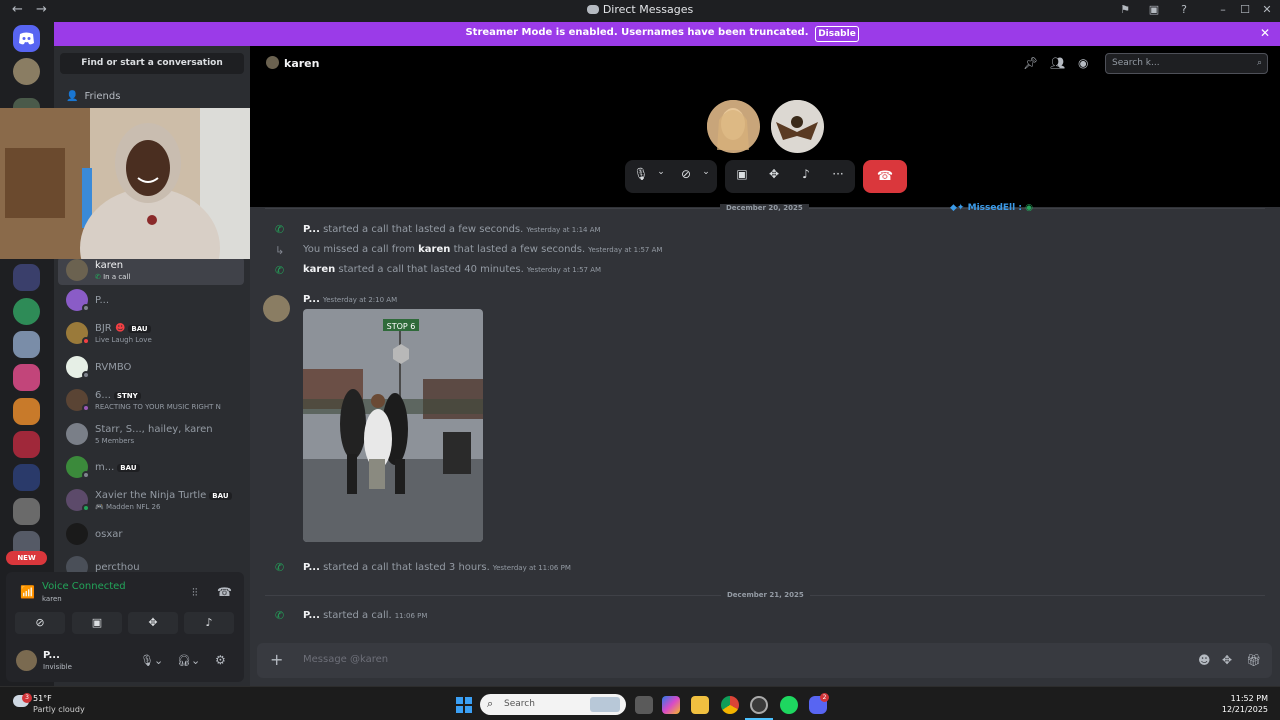 The image size is (1280, 720). I want to click on soundboard-icon: ♪, so click(806, 174).